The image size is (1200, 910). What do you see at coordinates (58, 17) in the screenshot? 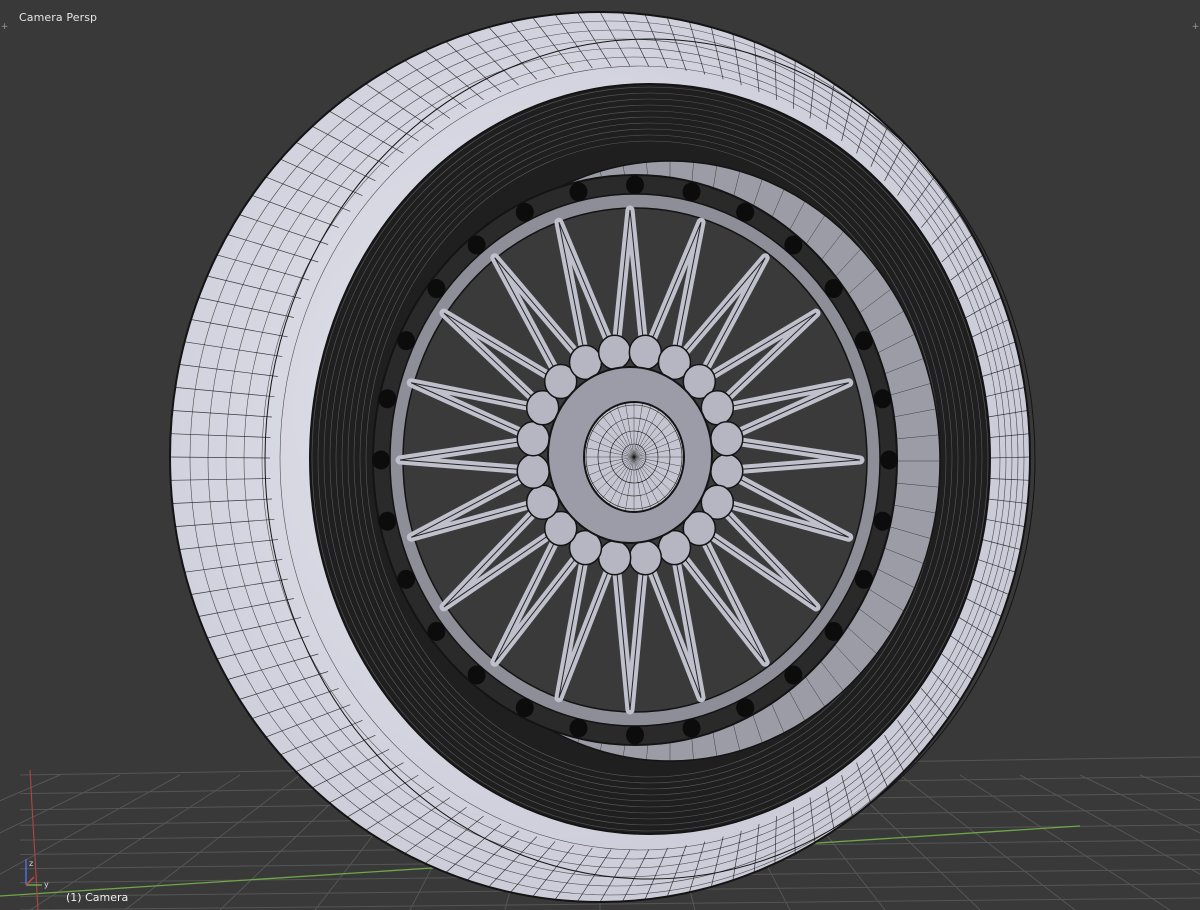
I see `view-label: Camera Persp` at bounding box center [58, 17].